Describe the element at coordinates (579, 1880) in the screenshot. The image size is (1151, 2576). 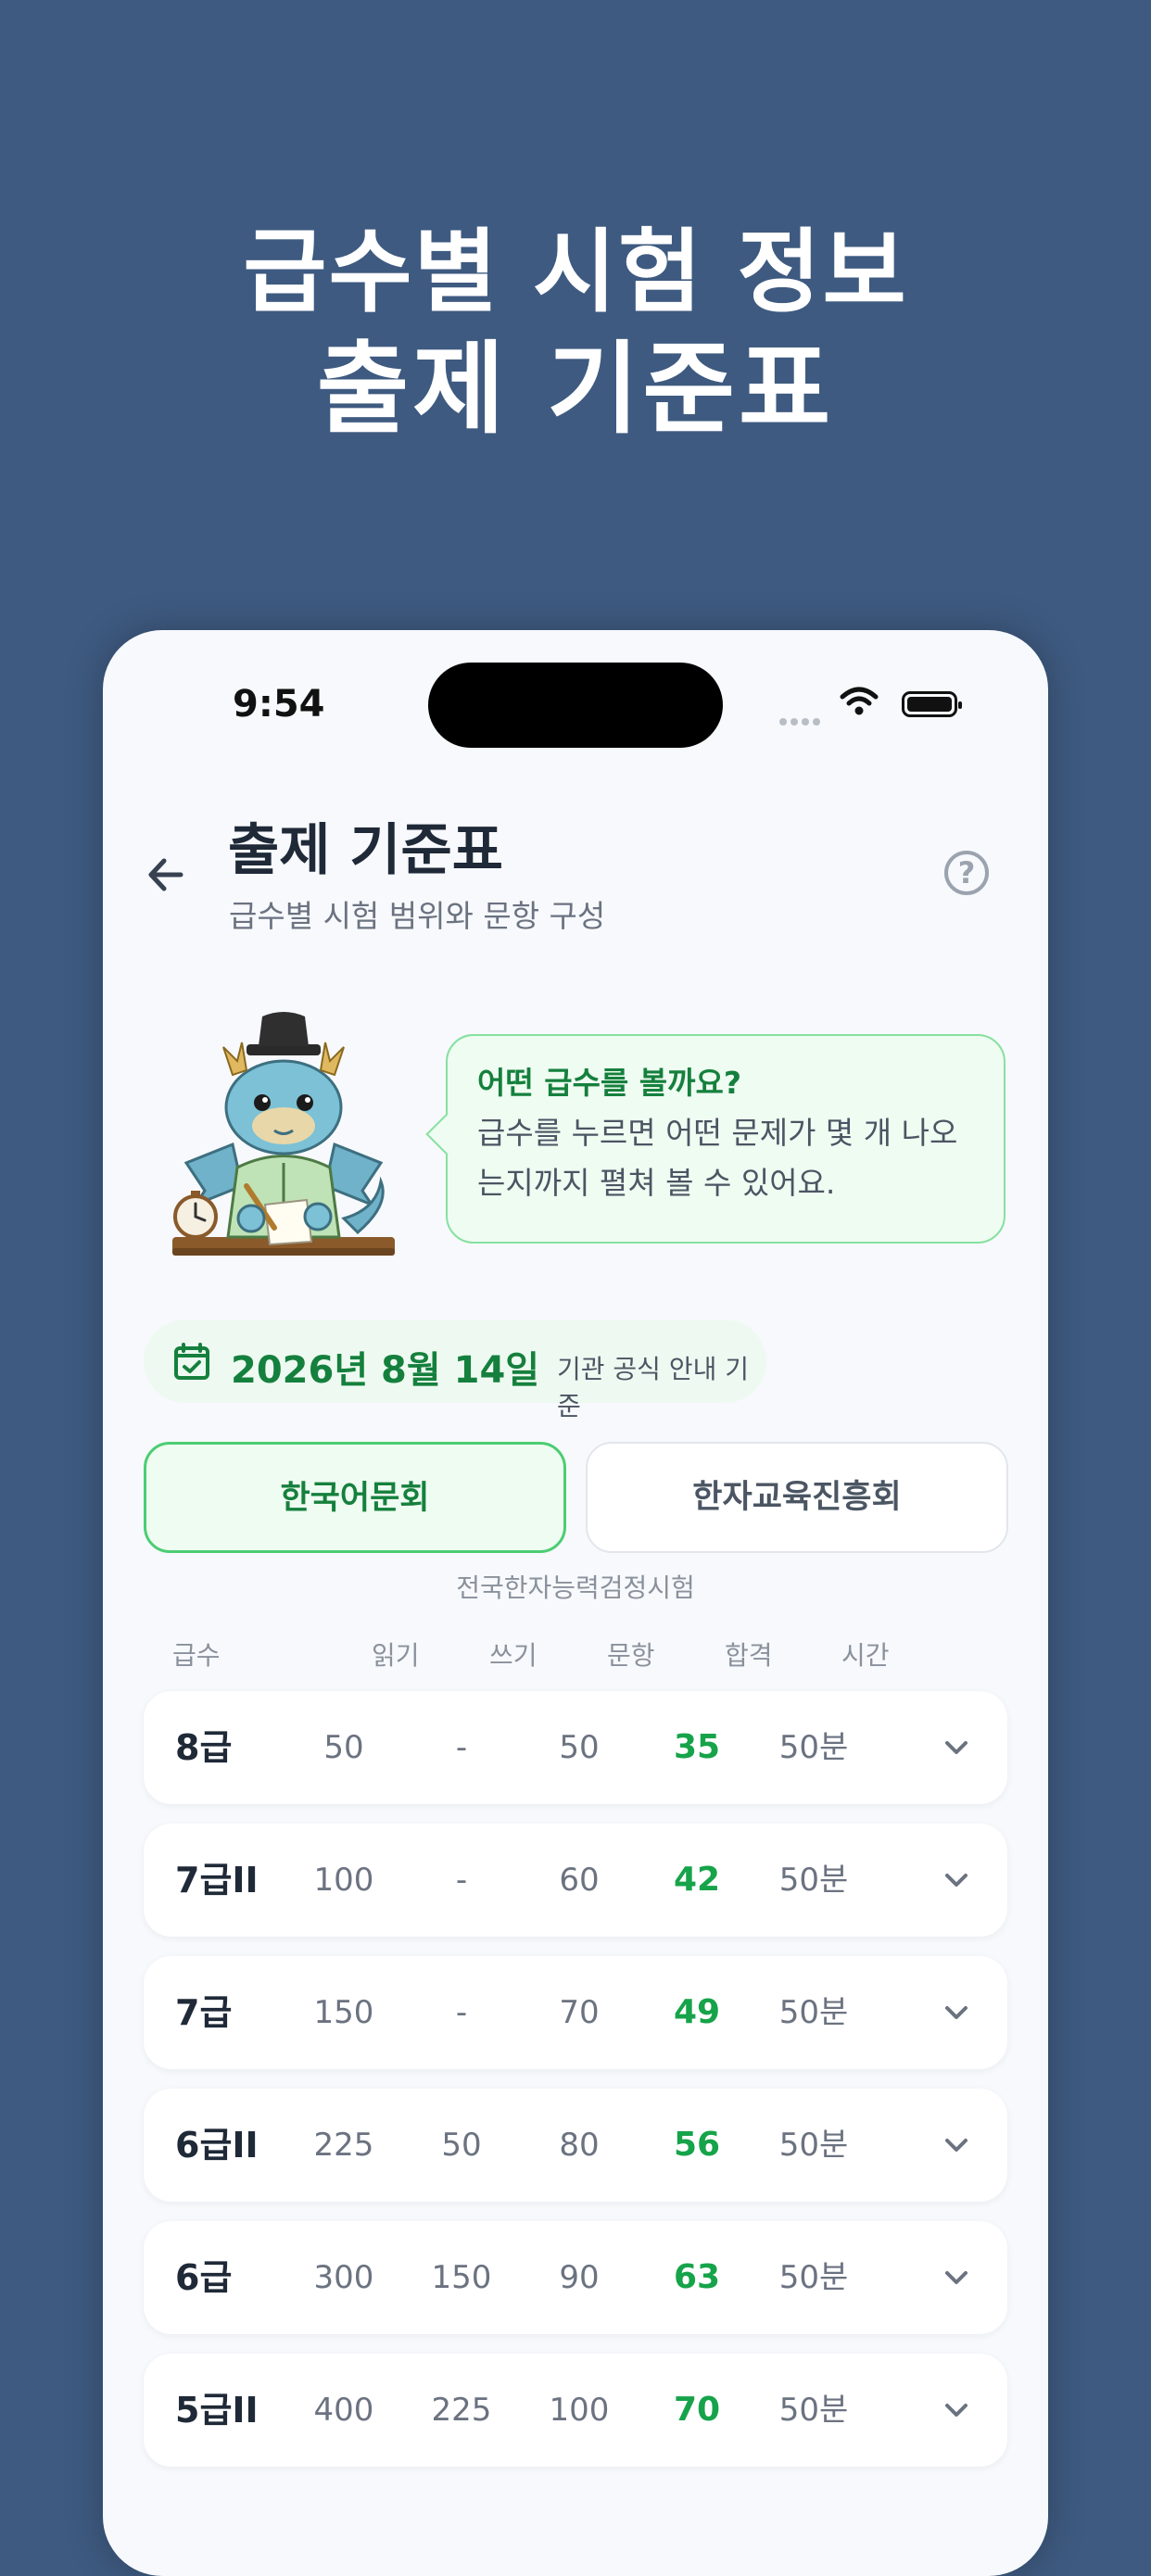
I see `row-question-count: 60` at that location.